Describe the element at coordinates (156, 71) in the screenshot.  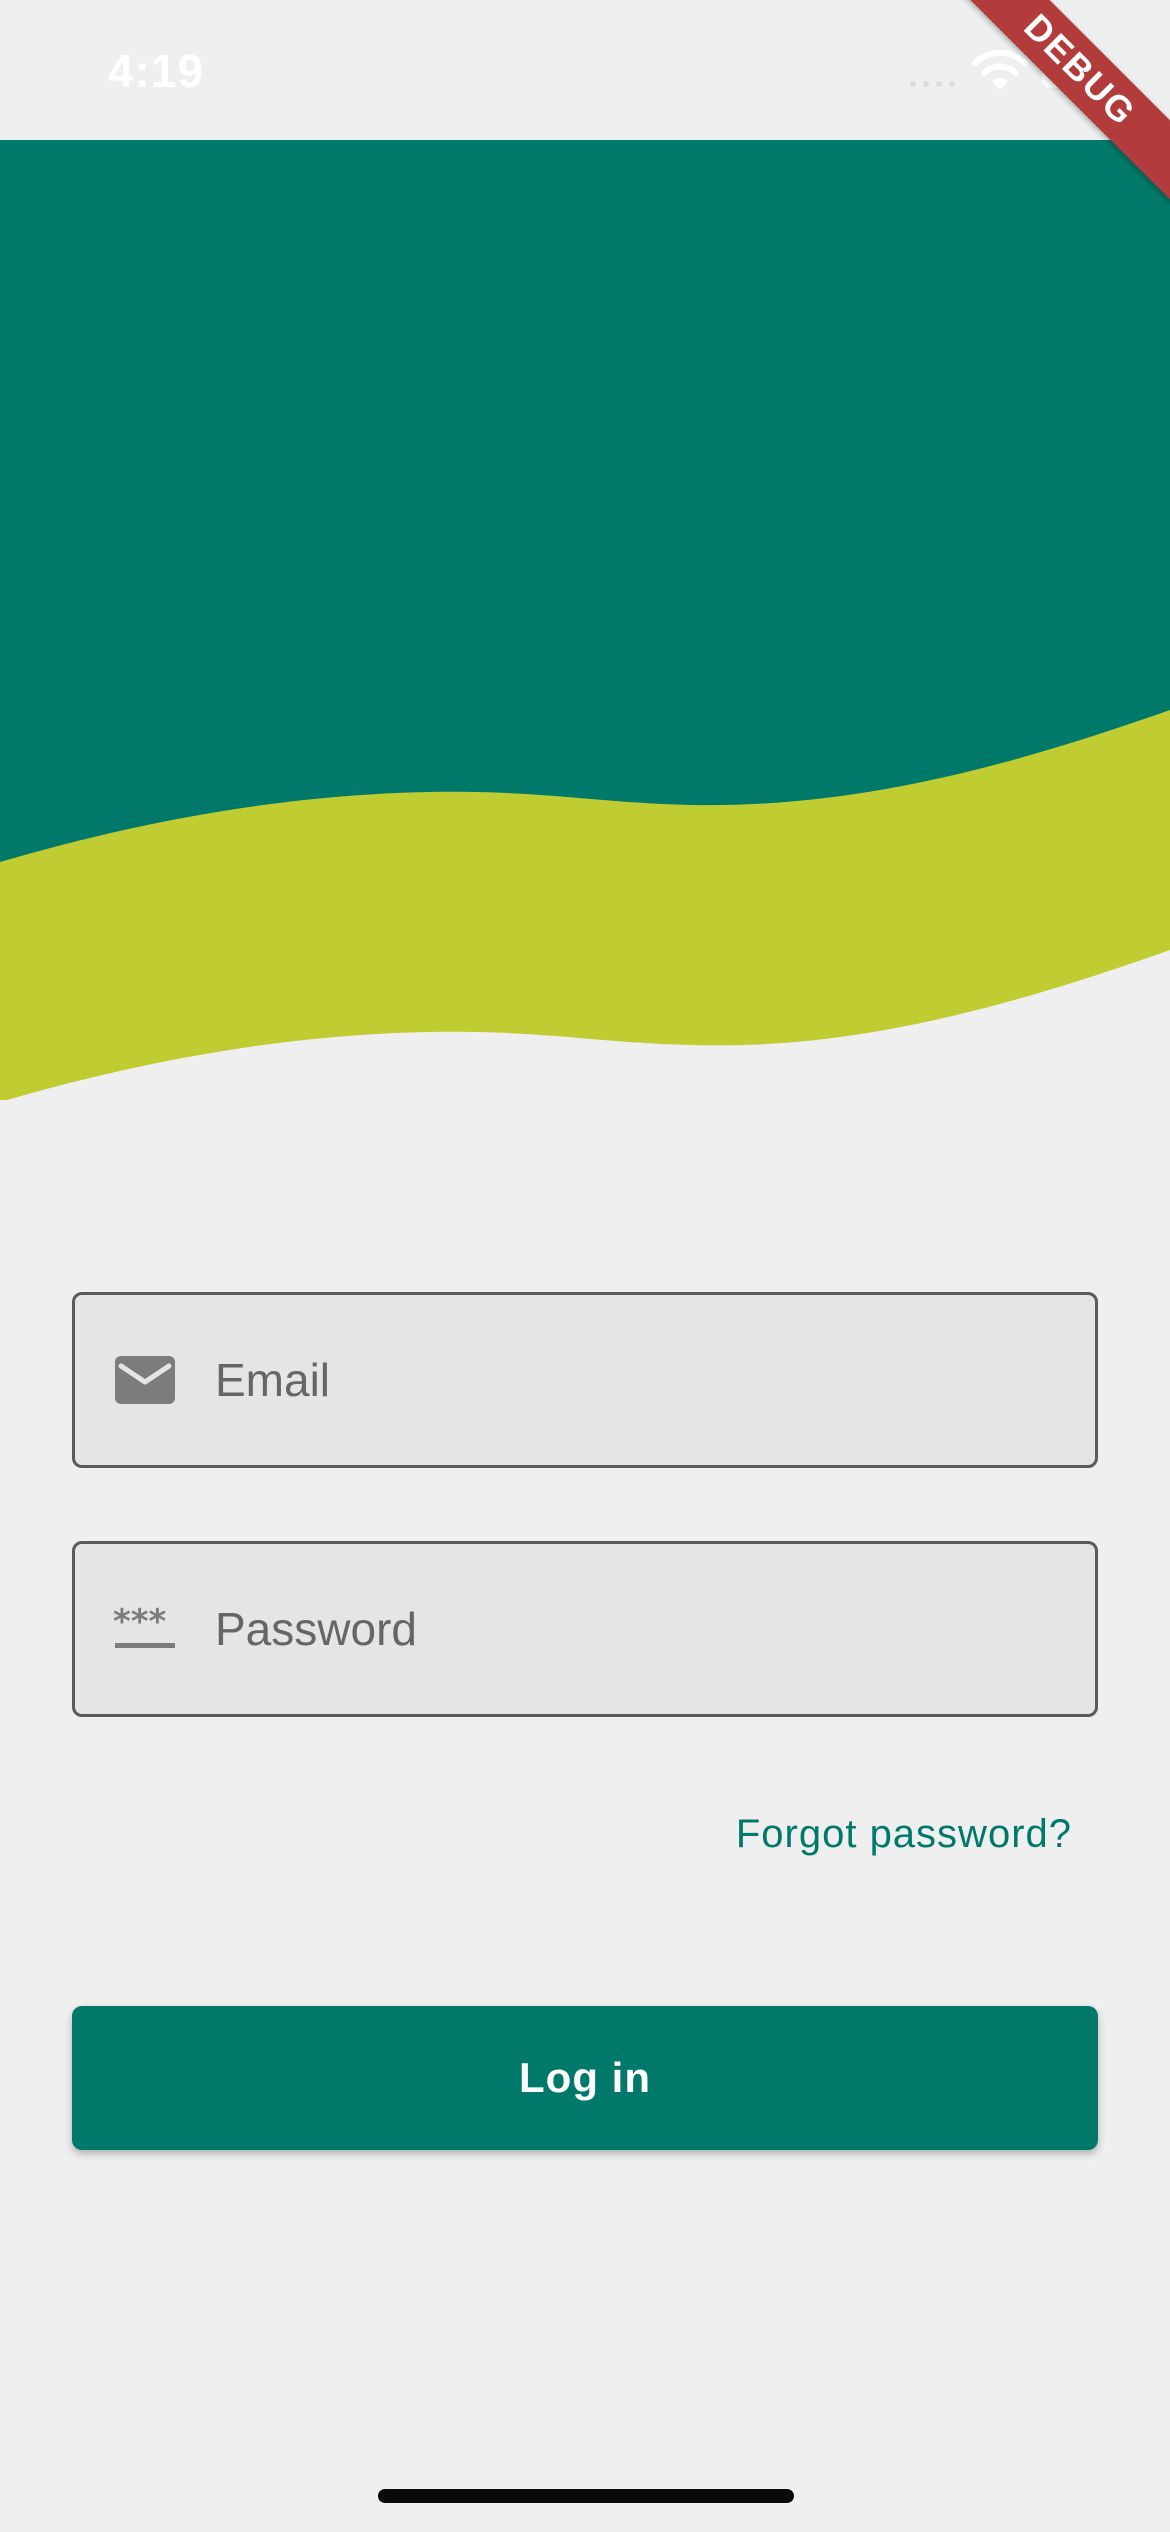
I see `status-time: 4:19` at that location.